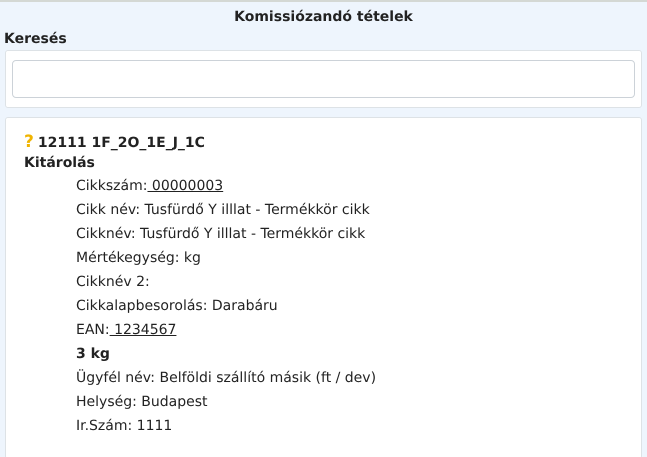 Image resolution: width=647 pixels, height=457 pixels. What do you see at coordinates (185, 186) in the screenshot?
I see `field-link: 00000003` at bounding box center [185, 186].